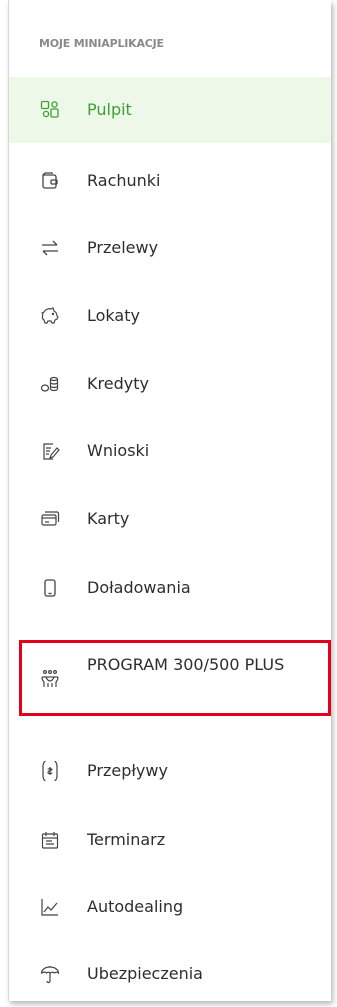 The height and width of the screenshot is (1007, 337). I want to click on sidebar-item-program-300-500-plus: PROGRAM 300/500 PLUS, so click(170, 678).